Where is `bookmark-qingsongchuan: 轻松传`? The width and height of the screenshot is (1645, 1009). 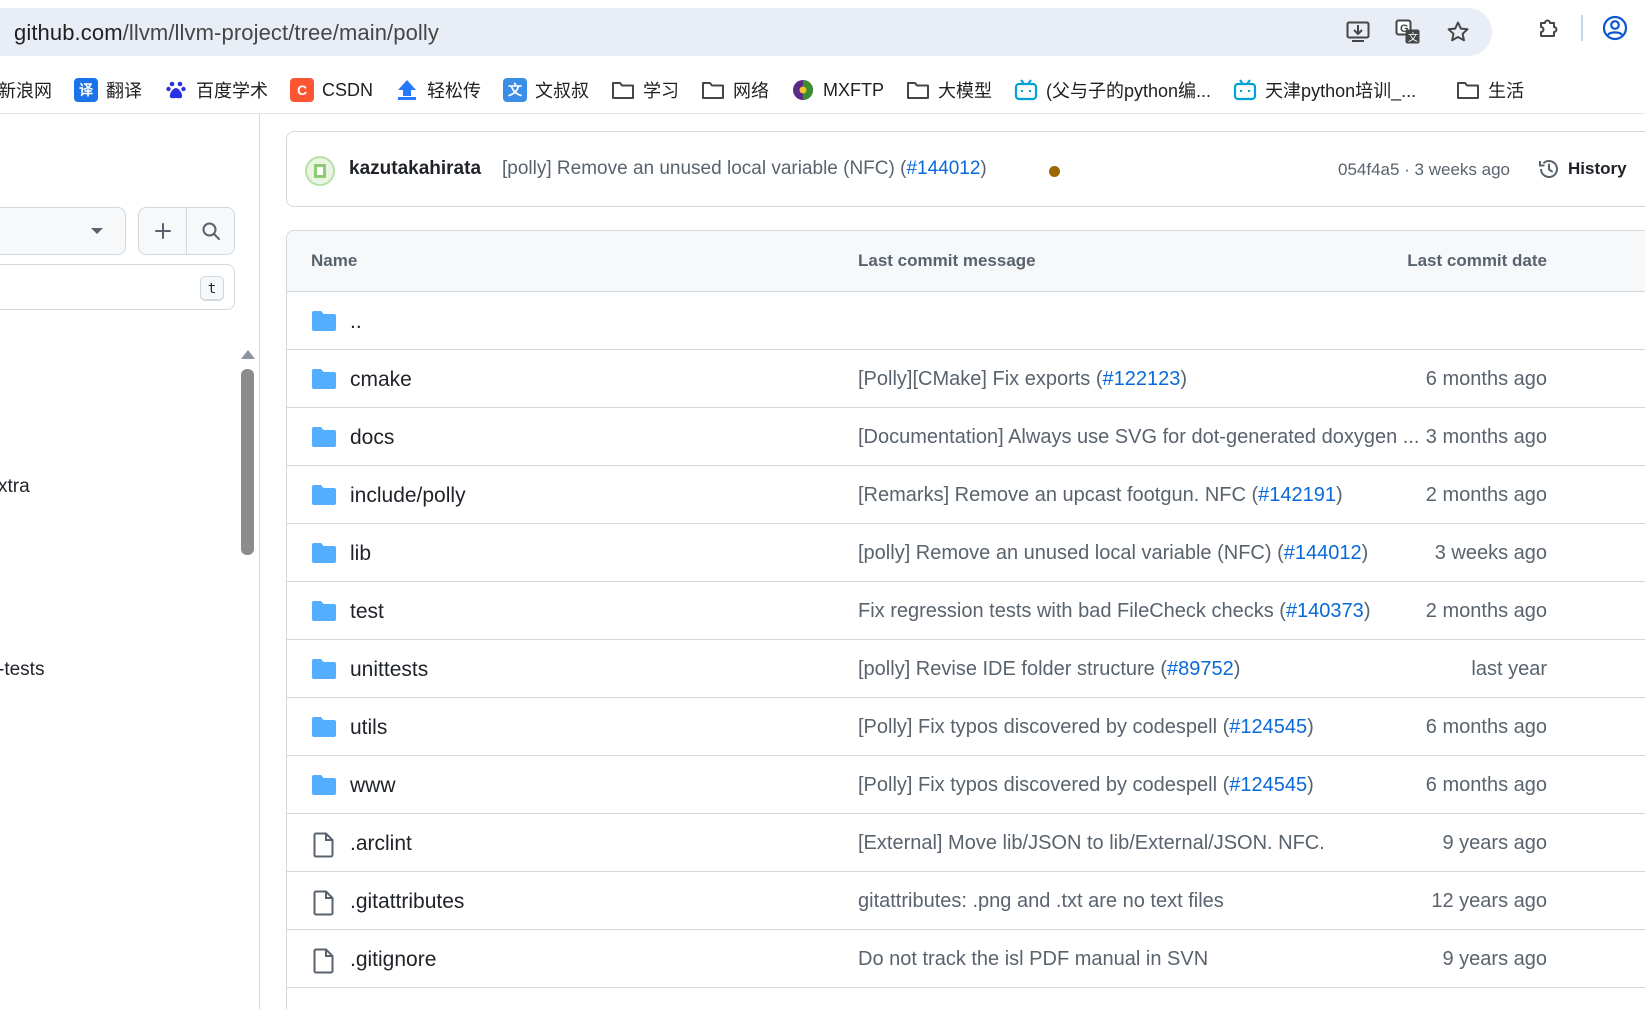
bookmark-qingsongchuan: 轻松传 is located at coordinates (438, 90).